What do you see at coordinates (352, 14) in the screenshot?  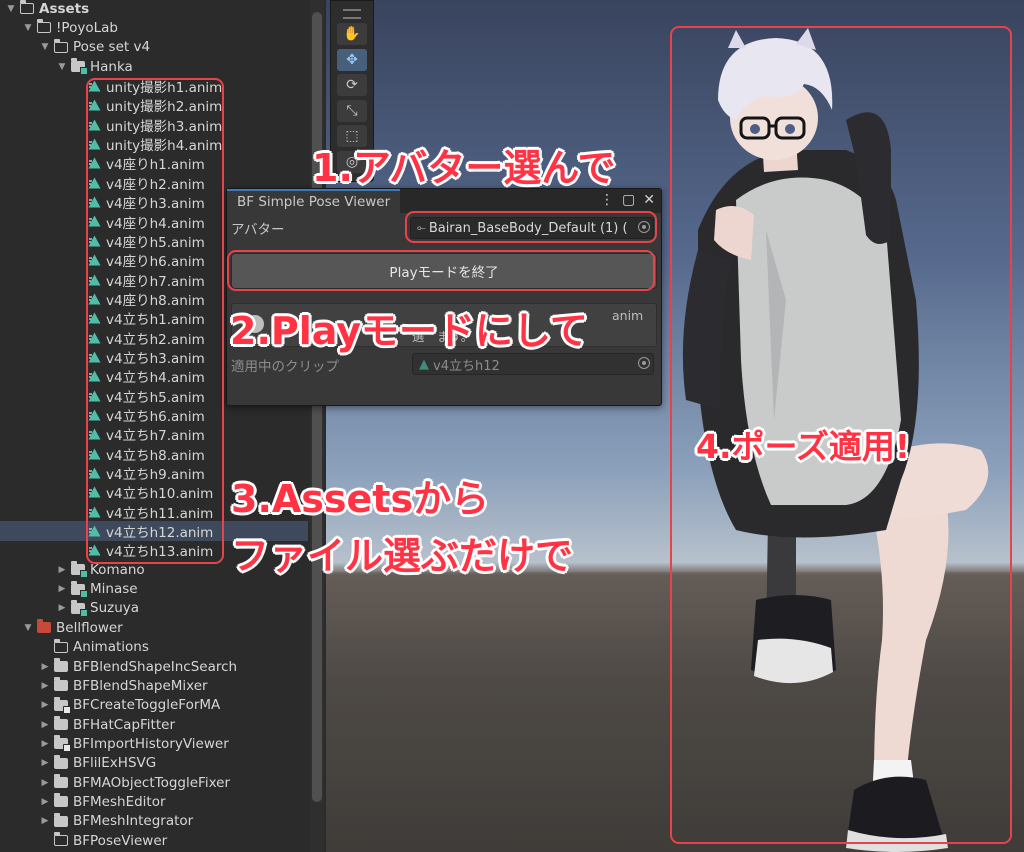 I see `toolbar-grip-icon` at bounding box center [352, 14].